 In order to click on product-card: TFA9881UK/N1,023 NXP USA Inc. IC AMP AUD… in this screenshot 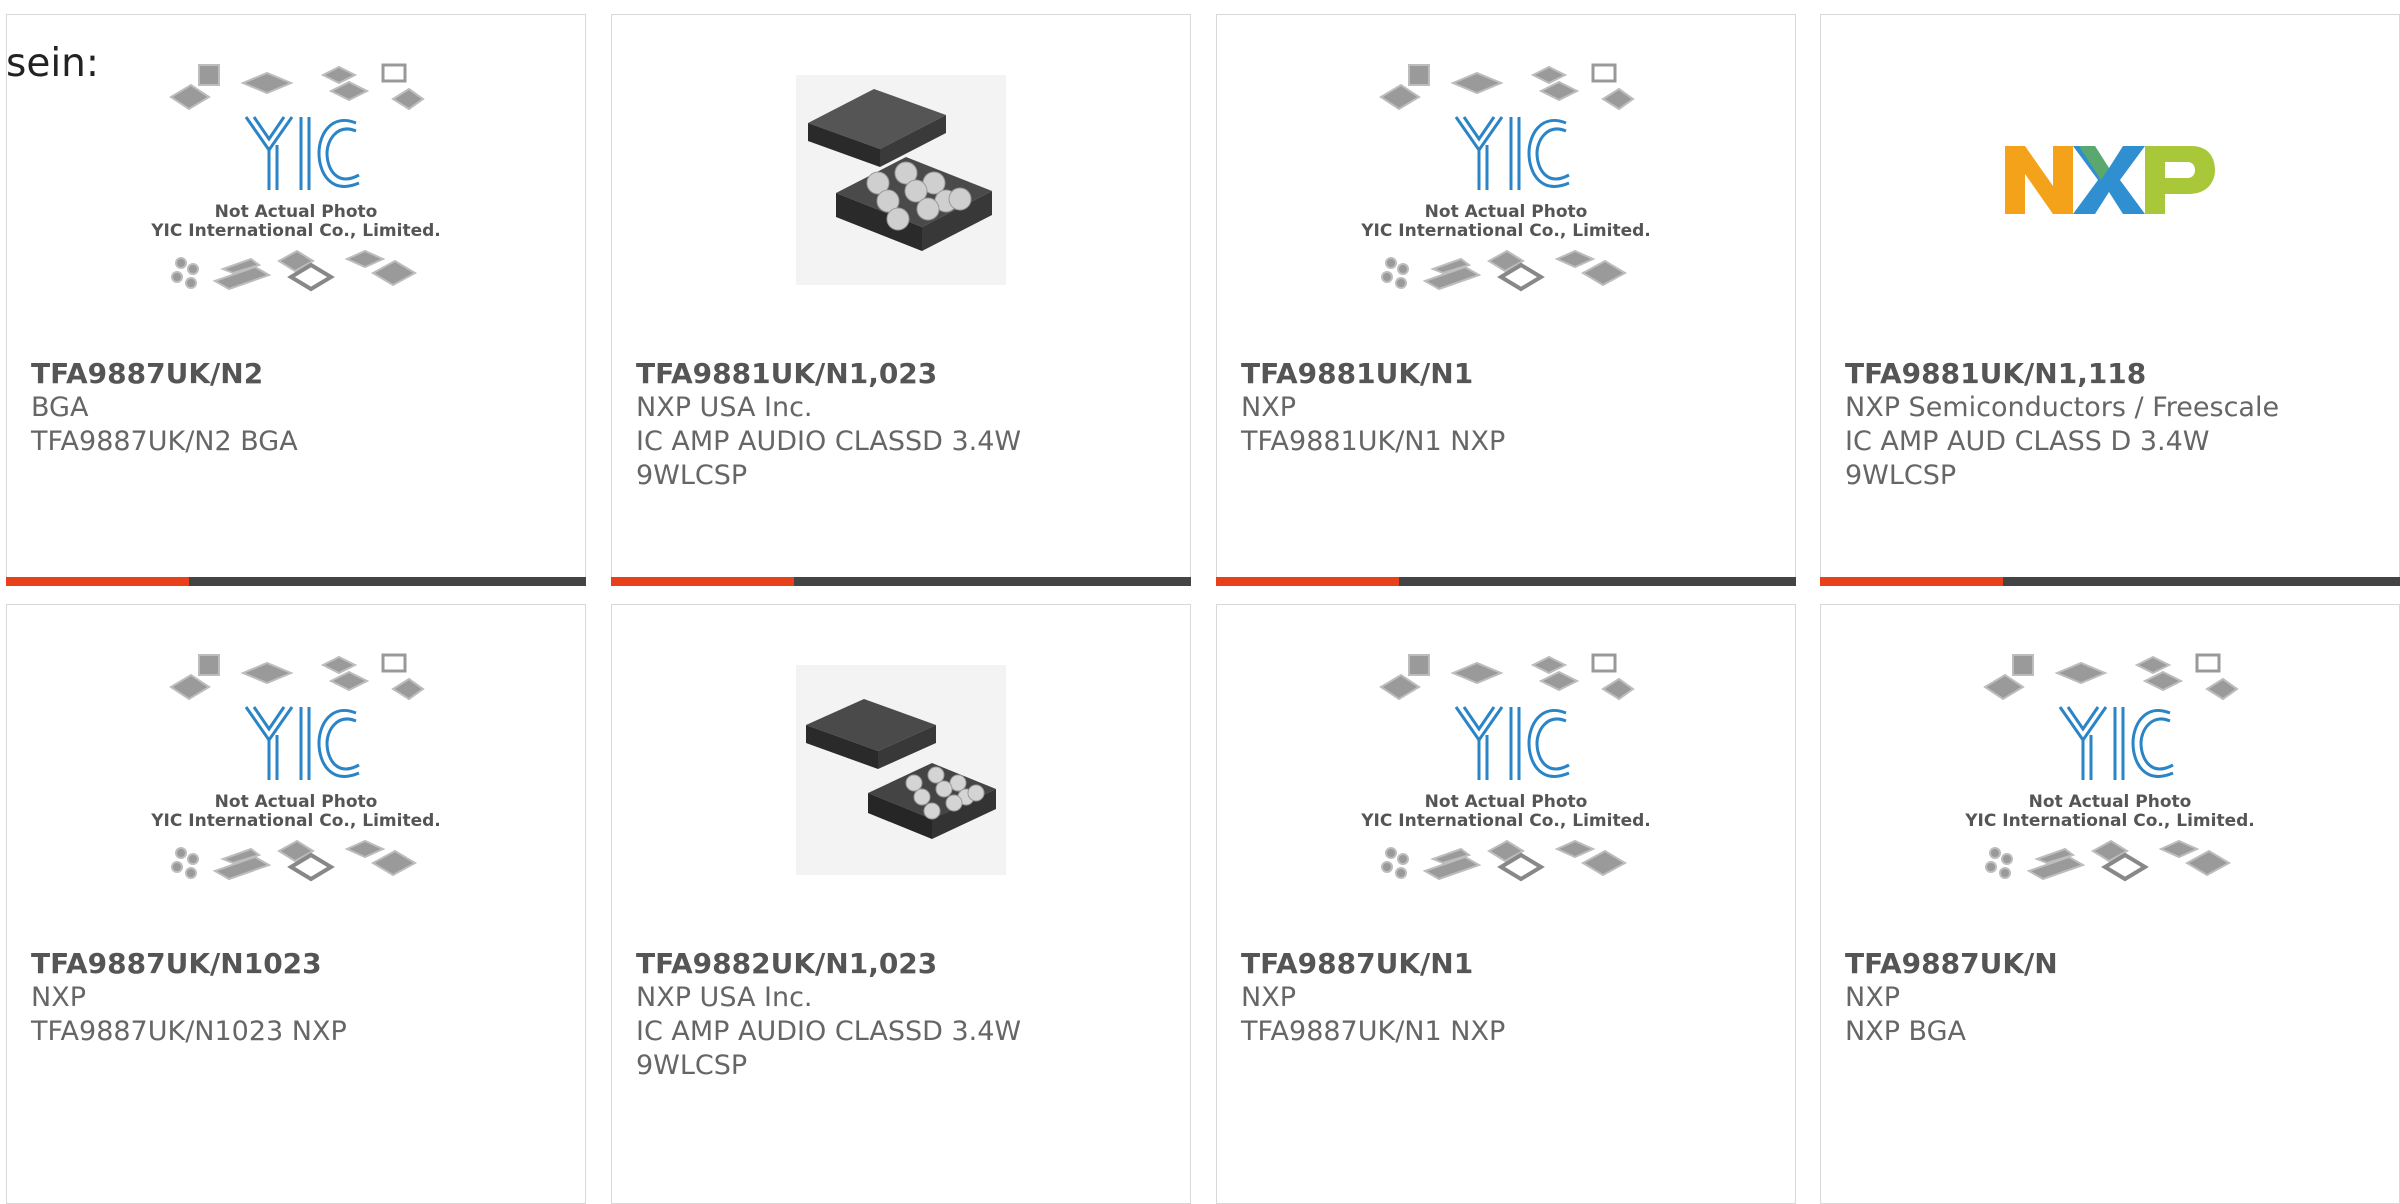, I will do `click(901, 300)`.